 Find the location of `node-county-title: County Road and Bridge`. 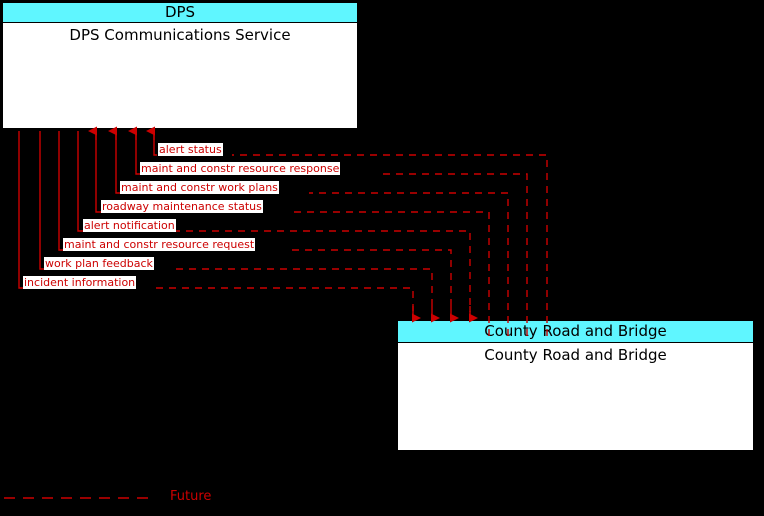

node-county-title: County Road and Bridge is located at coordinates (575, 332).